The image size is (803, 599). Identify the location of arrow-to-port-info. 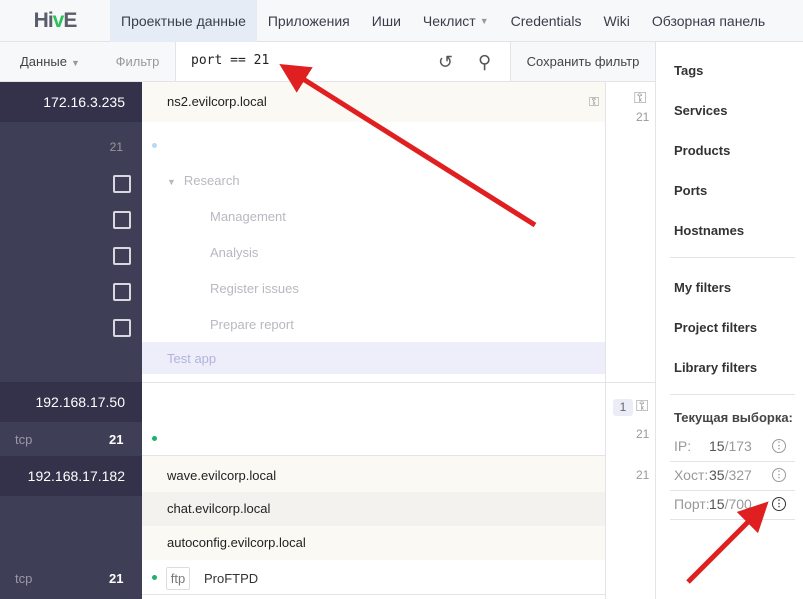
(727, 542).